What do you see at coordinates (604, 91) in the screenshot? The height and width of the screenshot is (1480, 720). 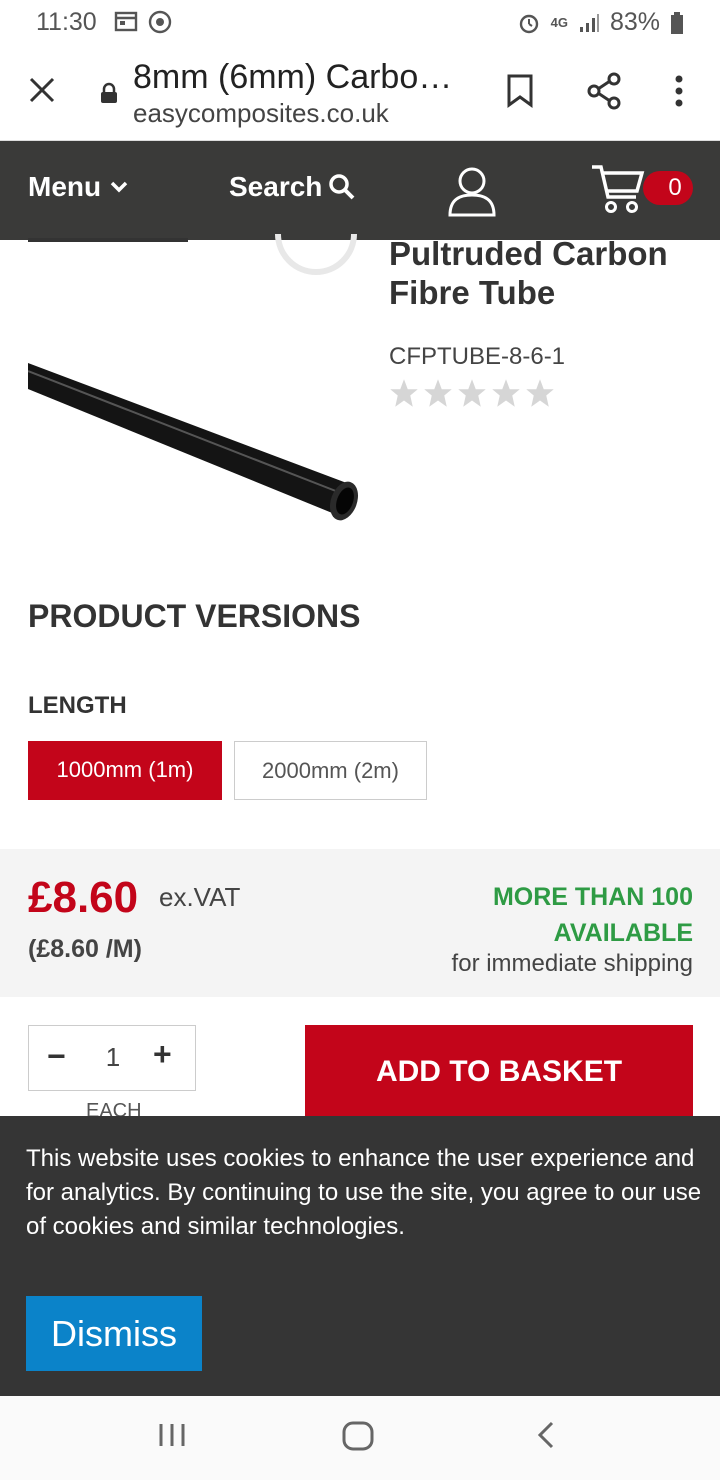 I see `share-icon` at bounding box center [604, 91].